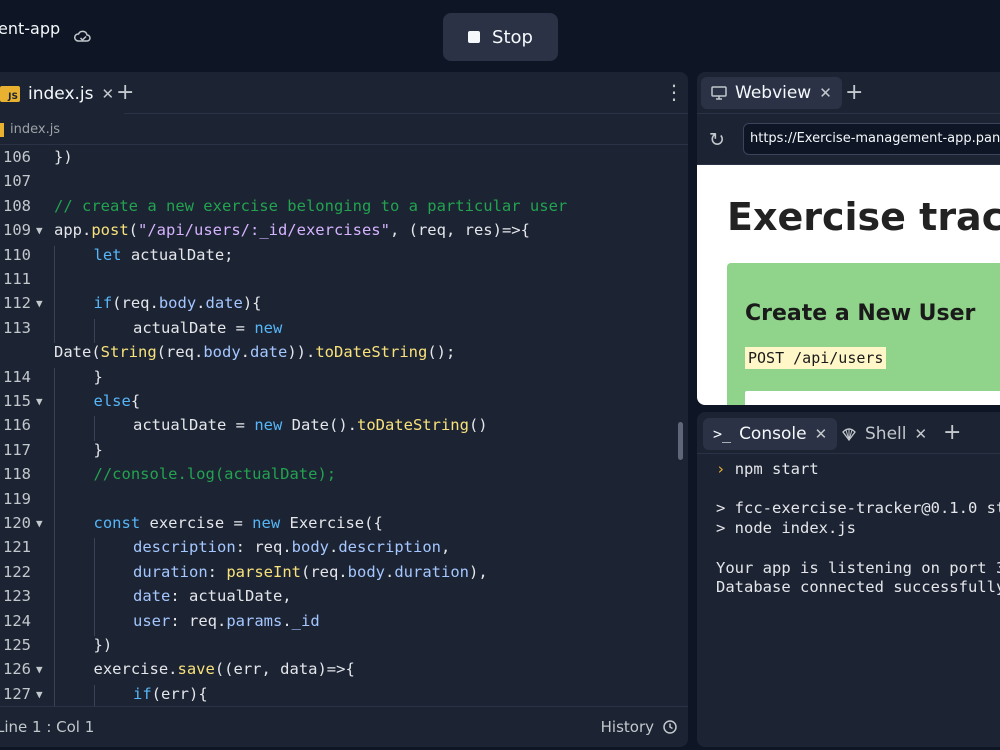  I want to click on history-icon, so click(670, 727).